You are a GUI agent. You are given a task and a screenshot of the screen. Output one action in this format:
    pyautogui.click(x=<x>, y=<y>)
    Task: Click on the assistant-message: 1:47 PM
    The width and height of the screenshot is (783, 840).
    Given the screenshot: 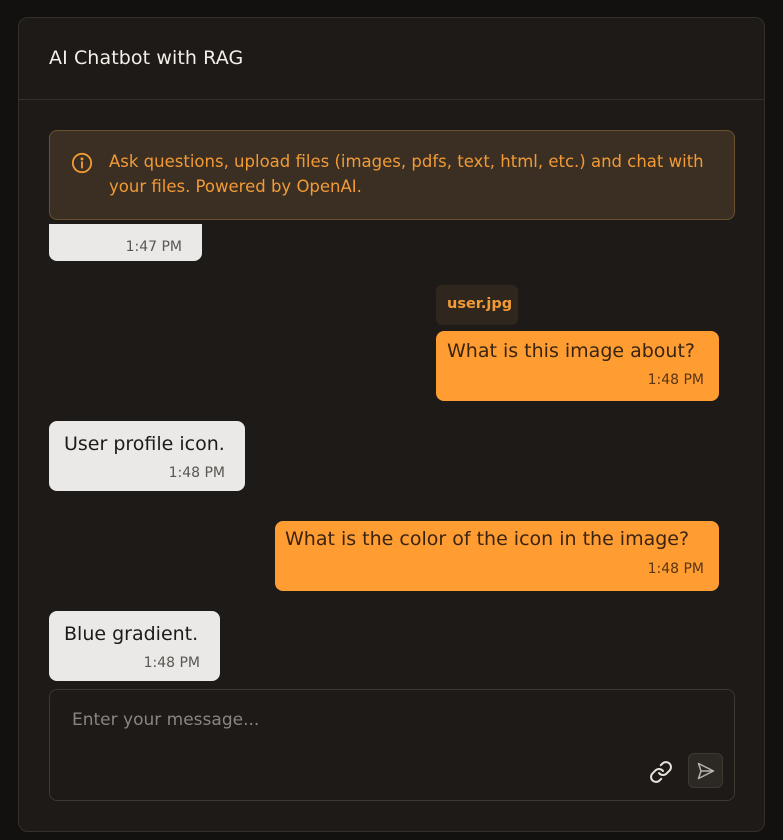 What is the action you would take?
    pyautogui.click(x=125, y=242)
    